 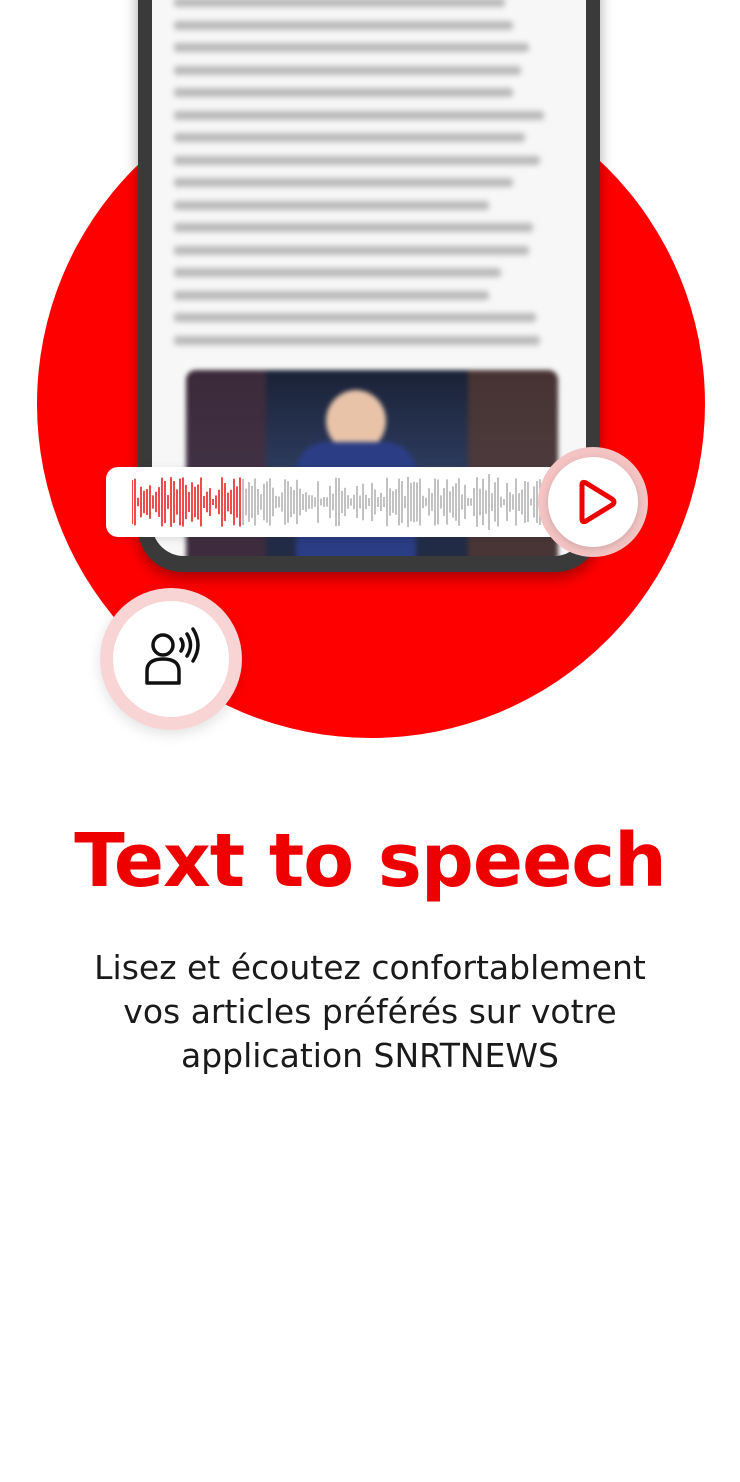 What do you see at coordinates (371, 179) in the screenshot?
I see `article-text-blurred` at bounding box center [371, 179].